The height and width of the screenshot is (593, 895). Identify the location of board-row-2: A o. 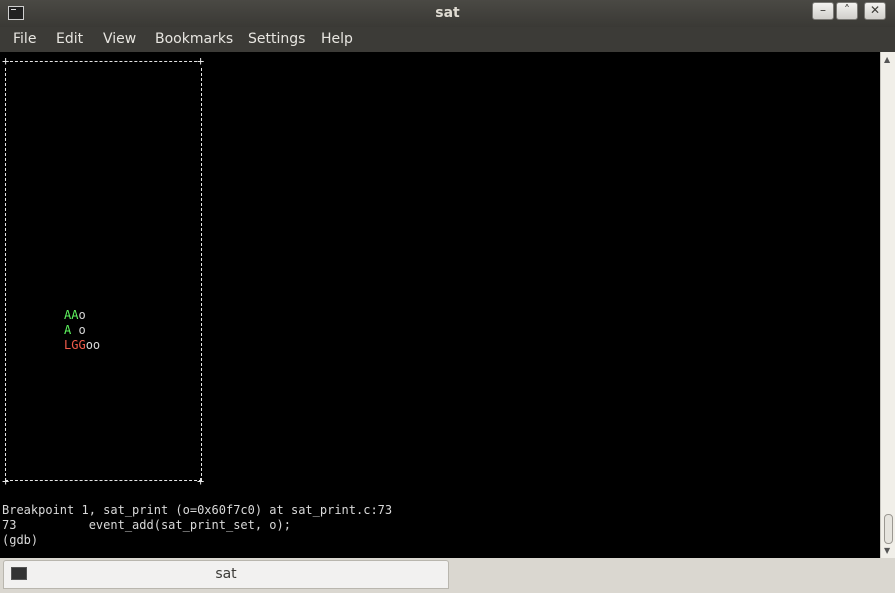
(75, 330).